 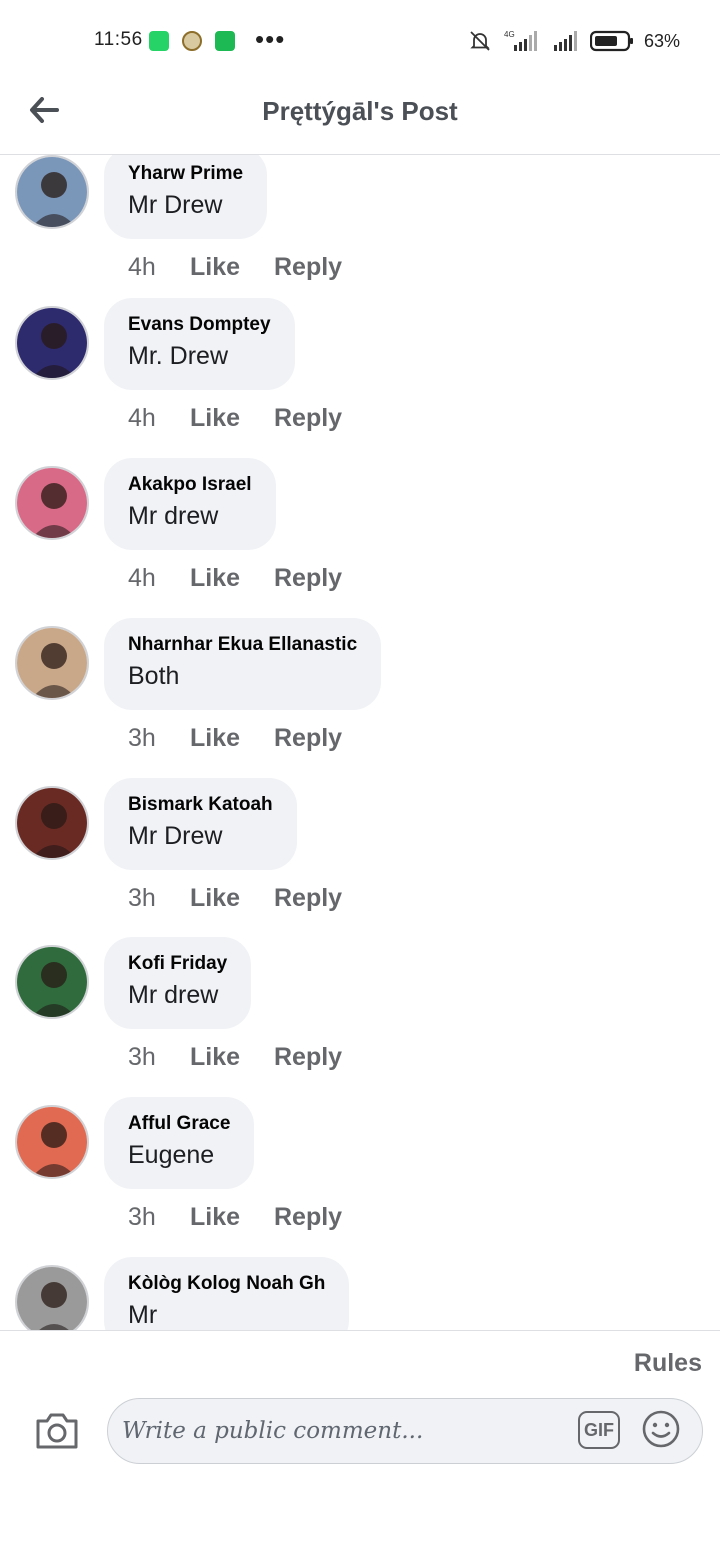 What do you see at coordinates (178, 356) in the screenshot?
I see `comment-text: Mr. Drew` at bounding box center [178, 356].